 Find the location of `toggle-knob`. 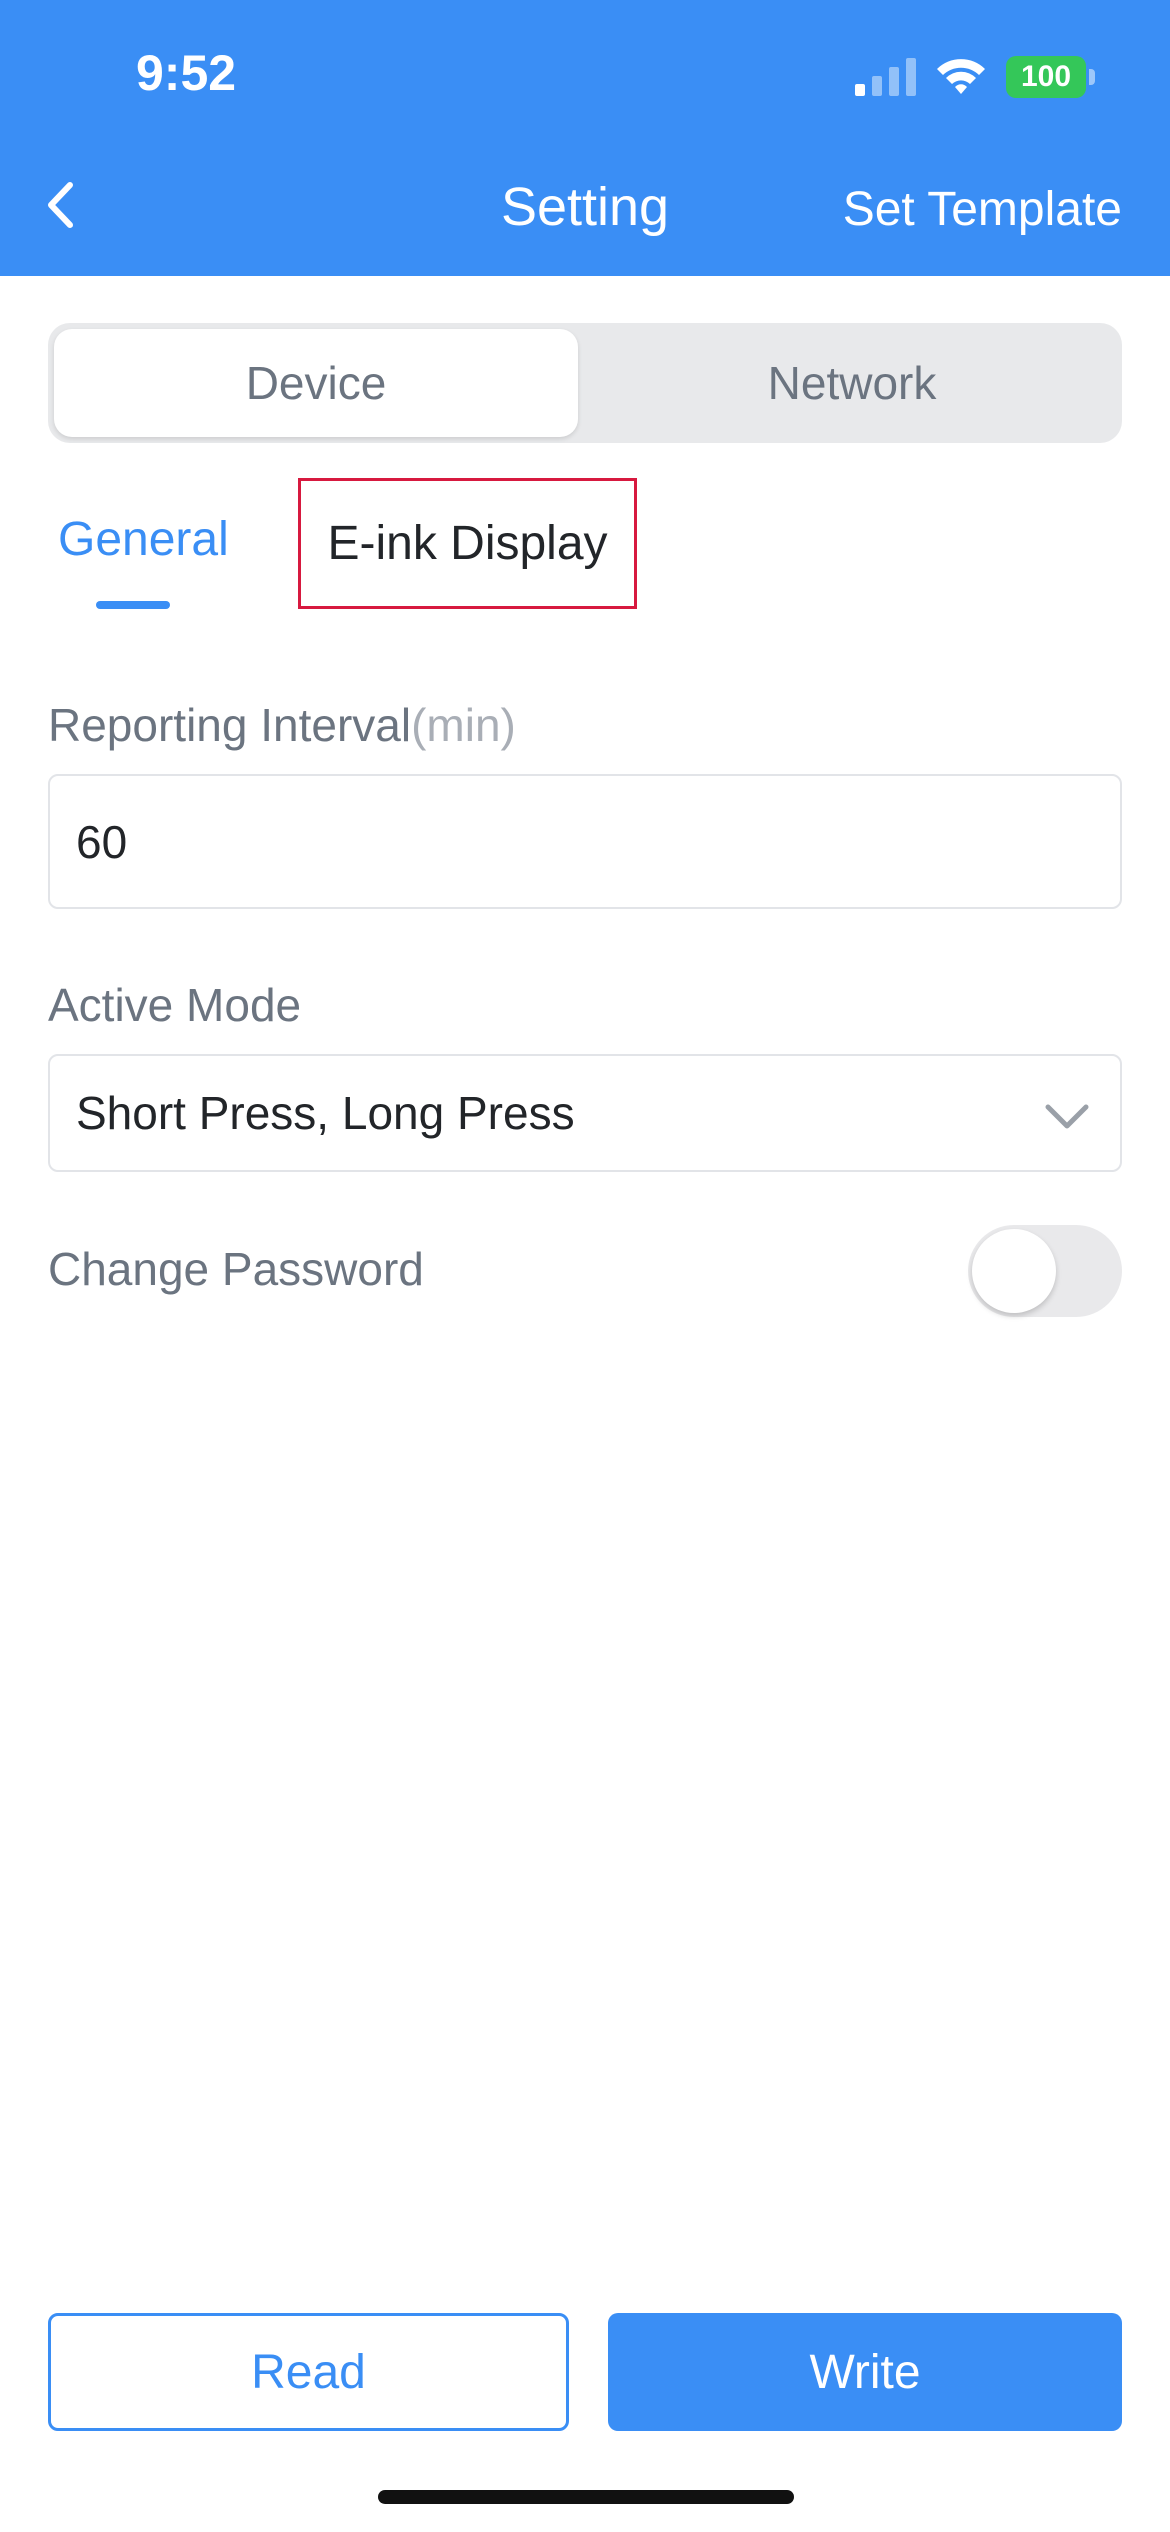

toggle-knob is located at coordinates (1014, 1271).